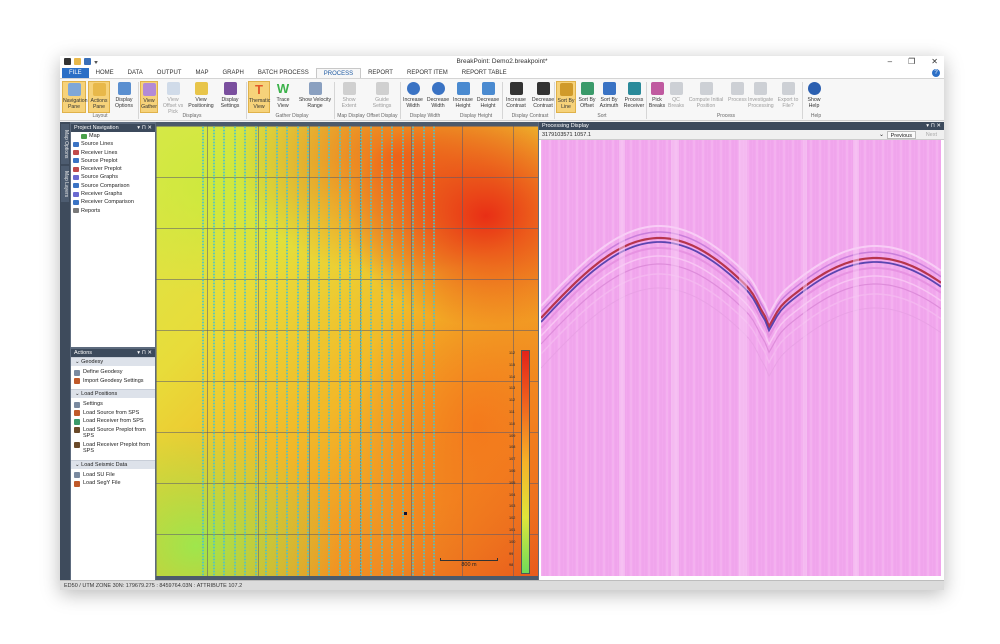  What do you see at coordinates (113, 433) in the screenshot?
I see `action-load-source-preplot-from-sps: Load Source Preplot from SPS` at bounding box center [113, 433].